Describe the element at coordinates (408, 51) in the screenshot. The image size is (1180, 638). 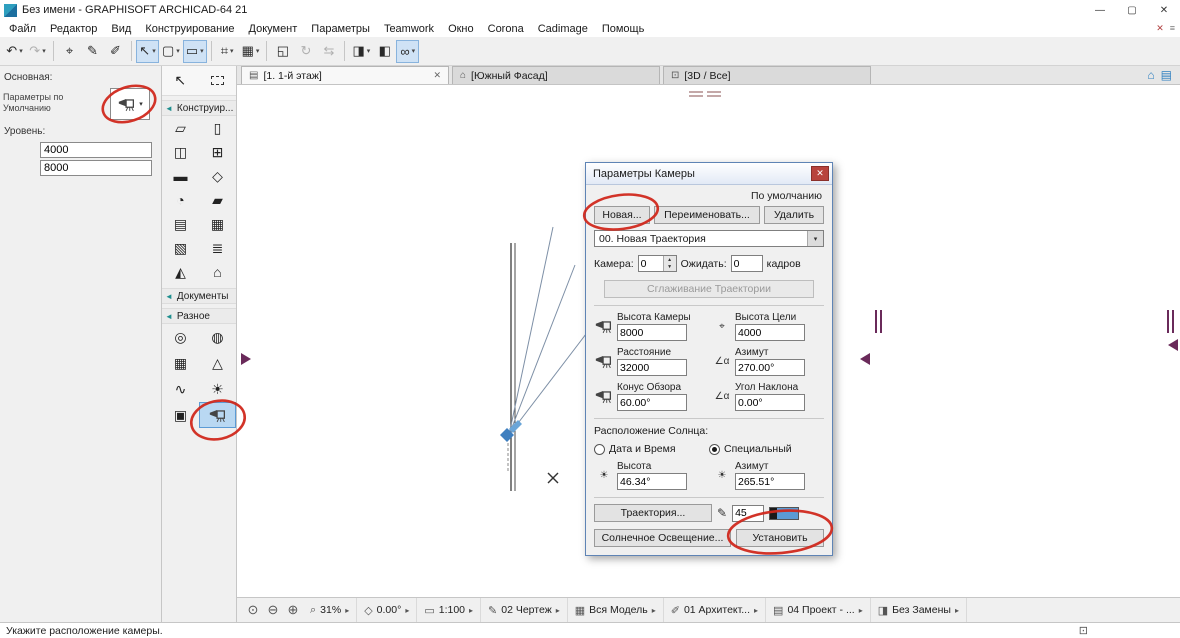
I see `glasses-3d-button: ∞ ▾` at that location.